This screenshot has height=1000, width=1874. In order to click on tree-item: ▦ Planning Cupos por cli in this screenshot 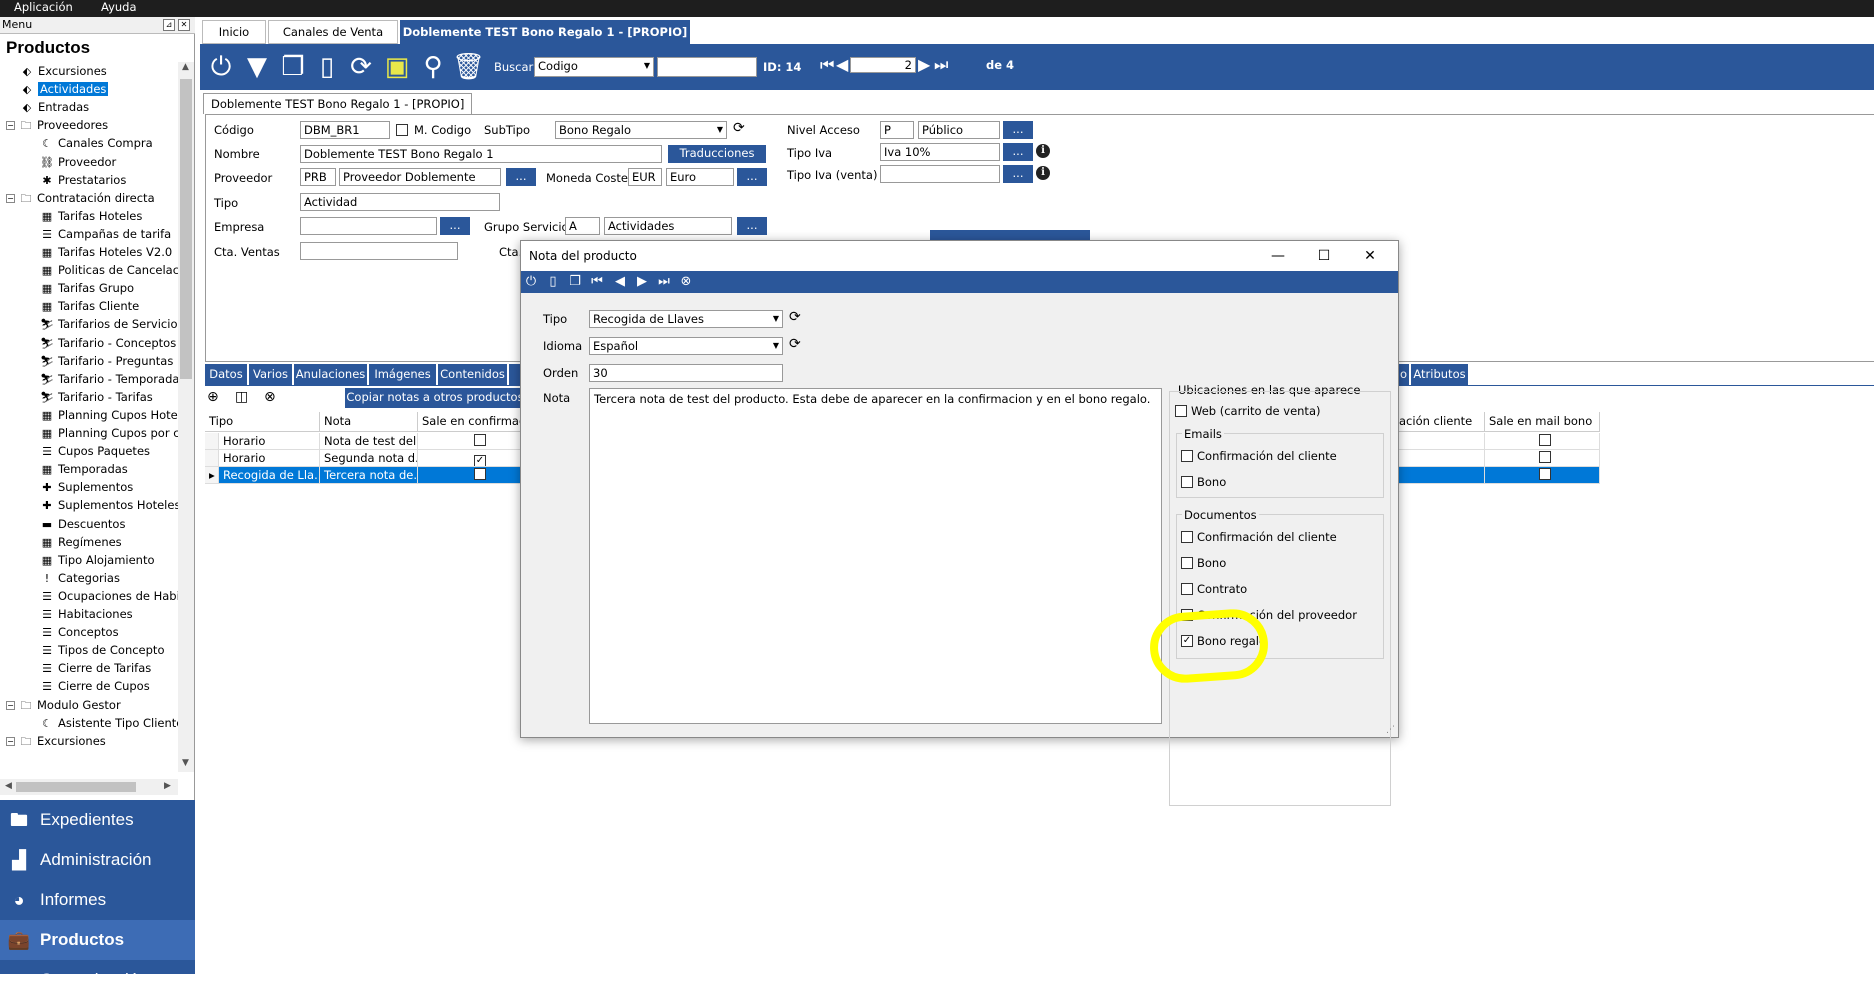, I will do `click(109, 433)`.